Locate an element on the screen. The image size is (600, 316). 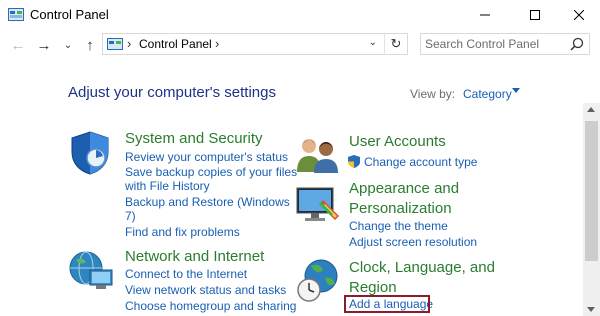
minimize-button is located at coordinates (485, 15).